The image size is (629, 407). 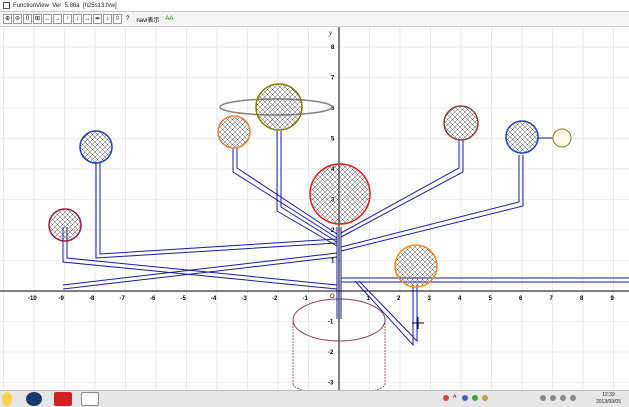 What do you see at coordinates (333, 79) in the screenshot?
I see `y-tick-label: 7` at bounding box center [333, 79].